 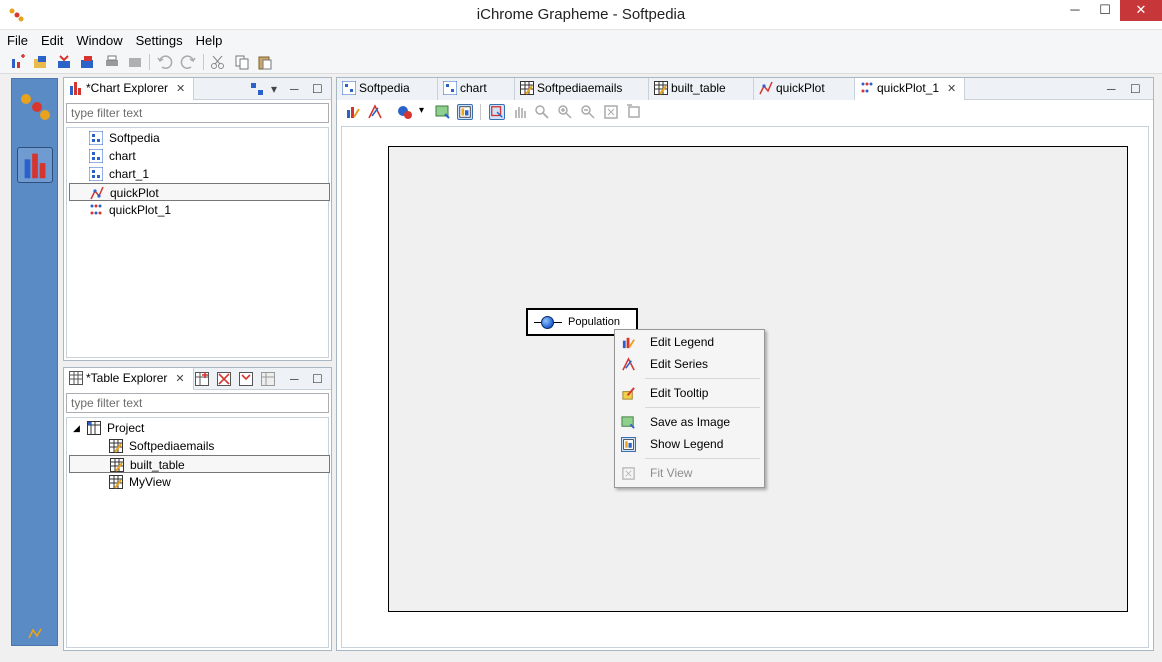 What do you see at coordinates (218, 62) in the screenshot?
I see `cut-icon` at bounding box center [218, 62].